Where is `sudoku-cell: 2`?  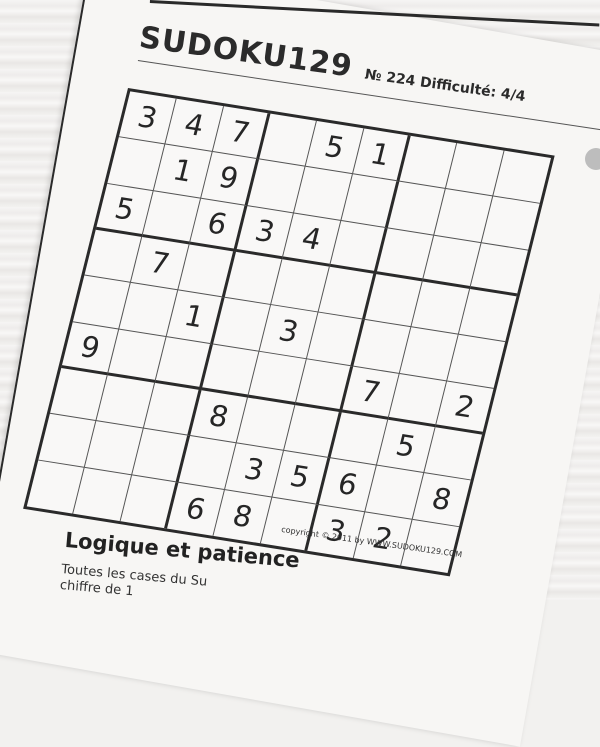 sudoku-cell: 2 is located at coordinates (464, 408).